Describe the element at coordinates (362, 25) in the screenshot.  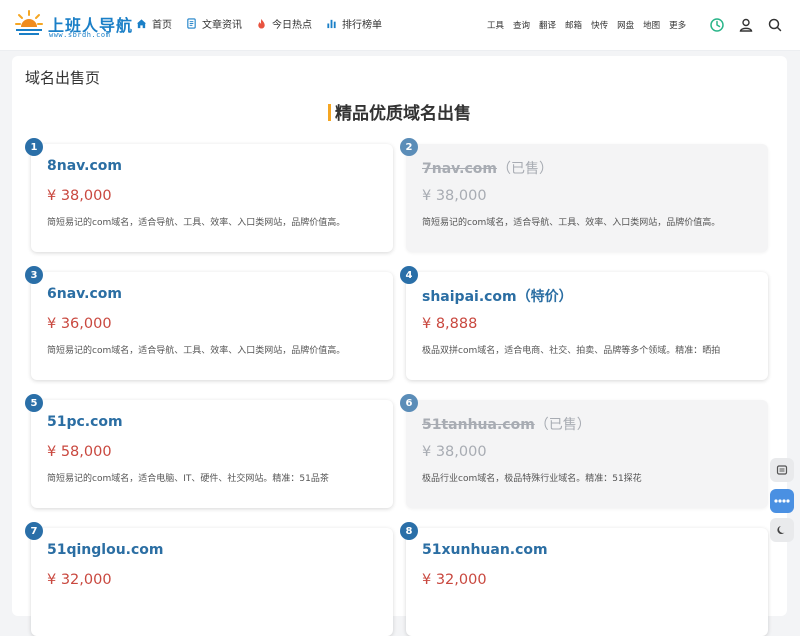
I see `nav-ranking-label: 排行榜单` at that location.